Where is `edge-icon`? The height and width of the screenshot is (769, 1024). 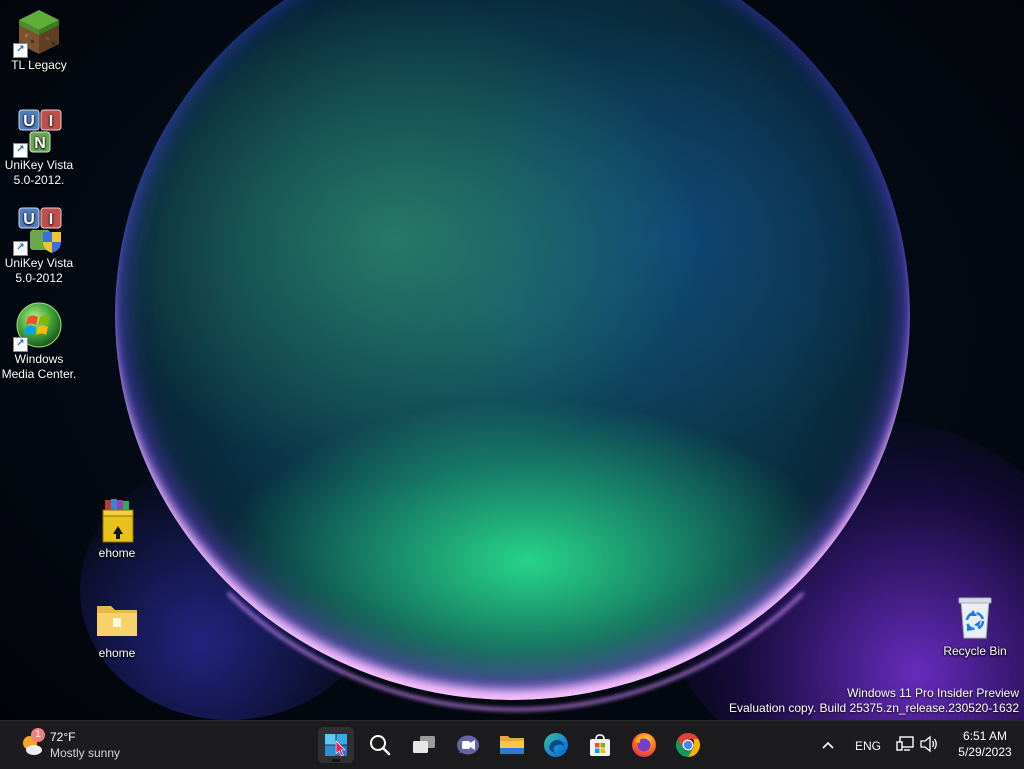 edge-icon is located at coordinates (556, 745).